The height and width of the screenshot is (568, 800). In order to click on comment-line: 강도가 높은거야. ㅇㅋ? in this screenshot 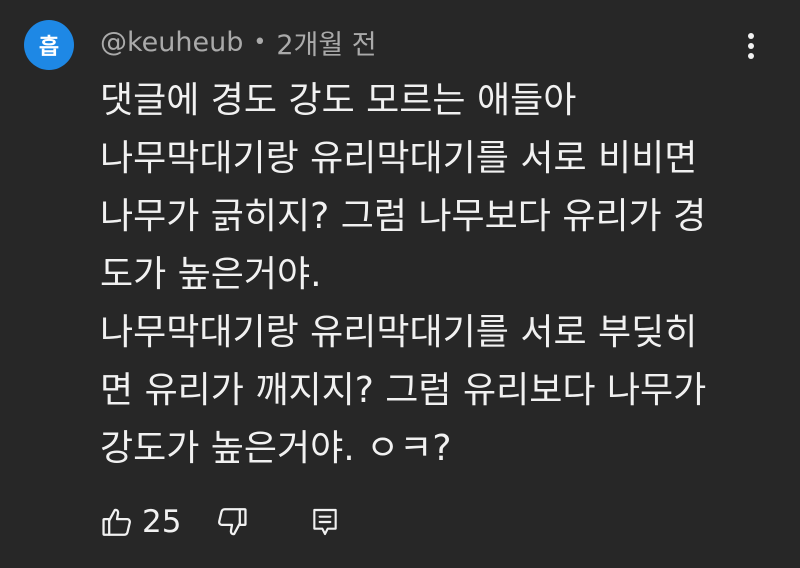, I will do `click(276, 448)`.